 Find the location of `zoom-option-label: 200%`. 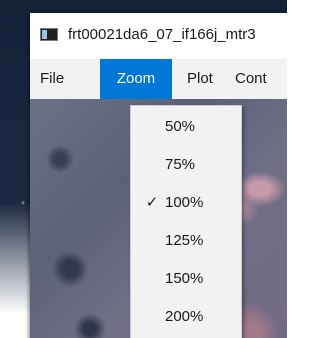

zoom-option-label: 200% is located at coordinates (184, 316).